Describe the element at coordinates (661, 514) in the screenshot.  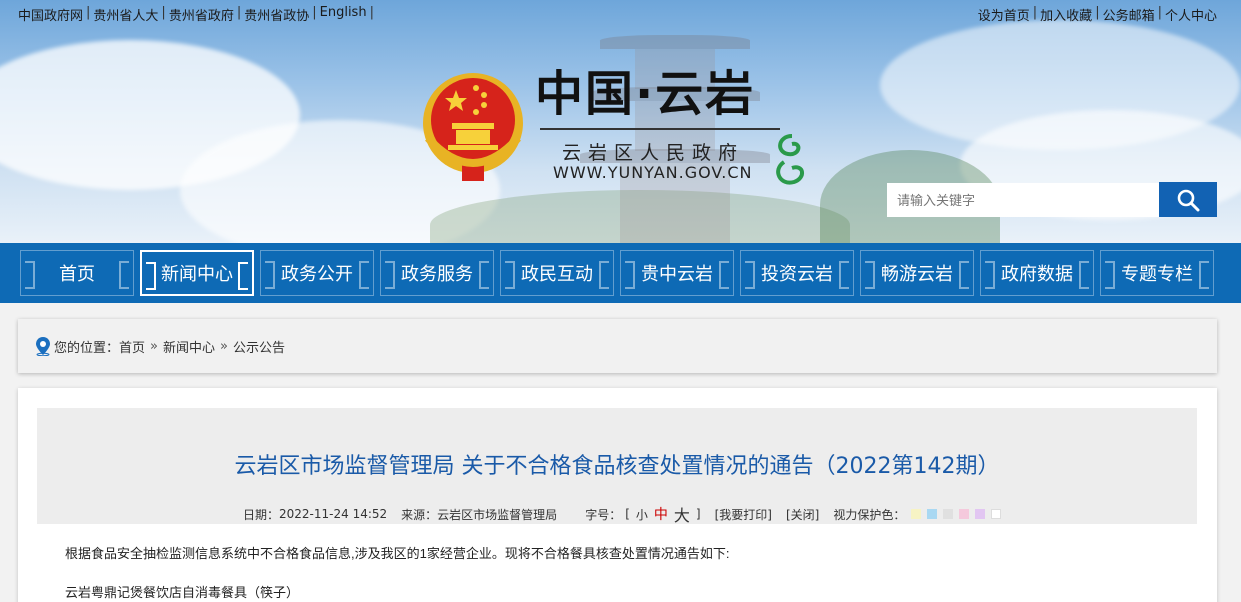
I see `font-medium-button: 中` at that location.